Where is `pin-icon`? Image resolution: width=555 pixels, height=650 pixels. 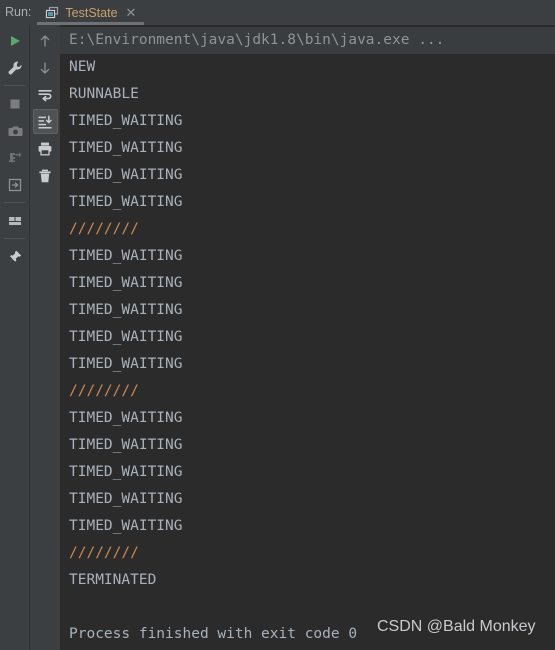
pin-icon is located at coordinates (14, 256).